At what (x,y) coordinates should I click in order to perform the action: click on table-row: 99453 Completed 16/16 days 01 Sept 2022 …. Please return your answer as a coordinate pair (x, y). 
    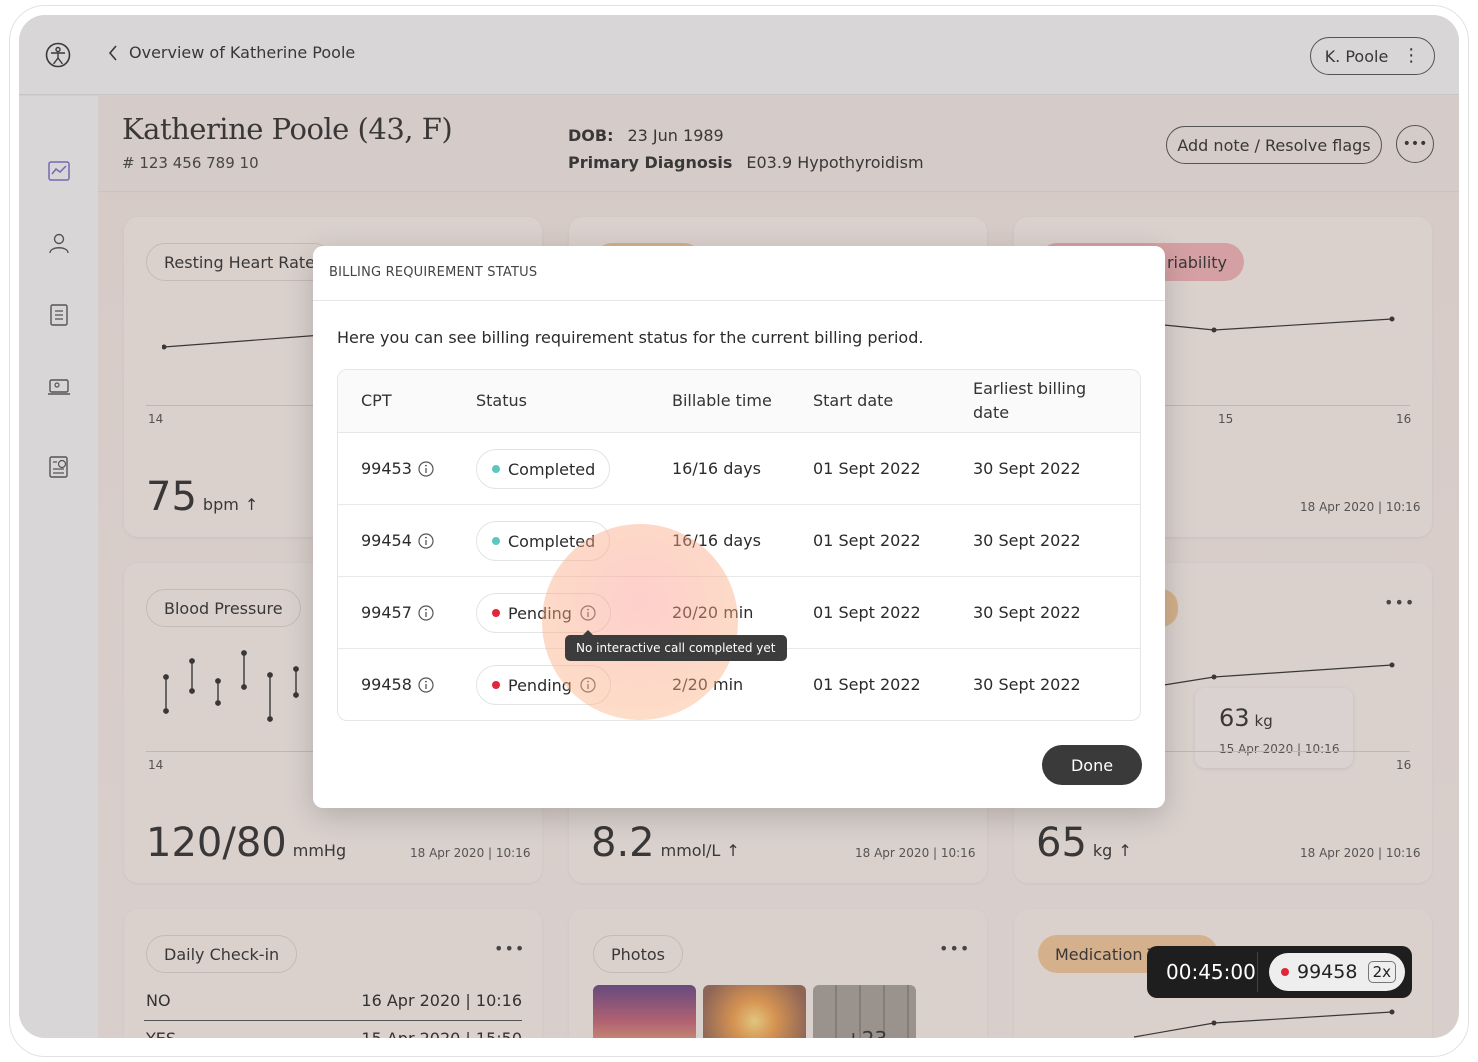
    Looking at the image, I should click on (739, 469).